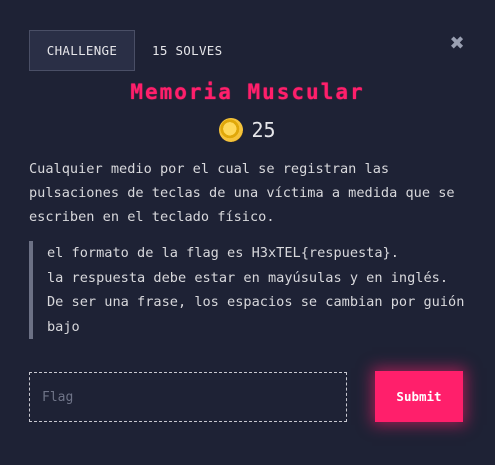 The image size is (495, 465). Describe the element at coordinates (82, 50) in the screenshot. I see `tab-challenge: CHALLENGE` at that location.